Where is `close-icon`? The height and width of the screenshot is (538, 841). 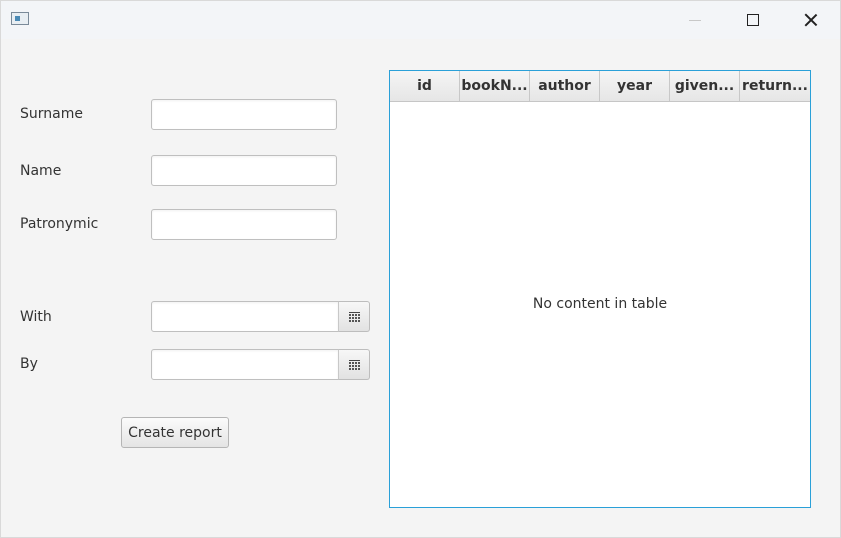 close-icon is located at coordinates (811, 20).